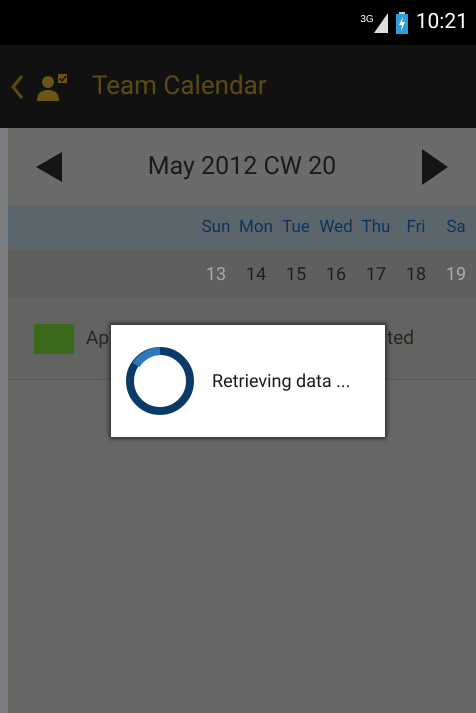 This screenshot has height=713, width=476. Describe the element at coordinates (435, 166) in the screenshot. I see `next-week-icon` at that location.